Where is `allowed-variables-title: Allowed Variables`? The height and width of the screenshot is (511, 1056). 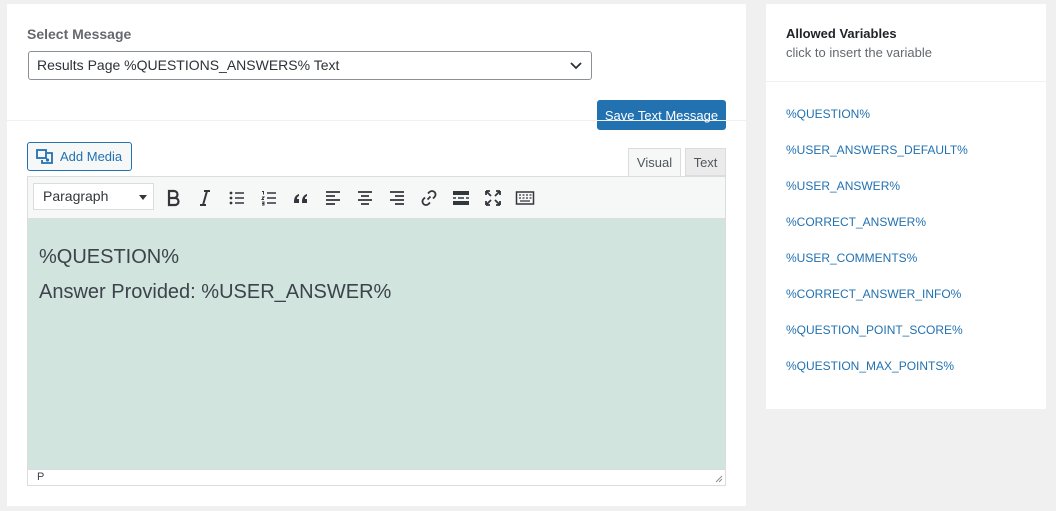
allowed-variables-title: Allowed Variables is located at coordinates (841, 33).